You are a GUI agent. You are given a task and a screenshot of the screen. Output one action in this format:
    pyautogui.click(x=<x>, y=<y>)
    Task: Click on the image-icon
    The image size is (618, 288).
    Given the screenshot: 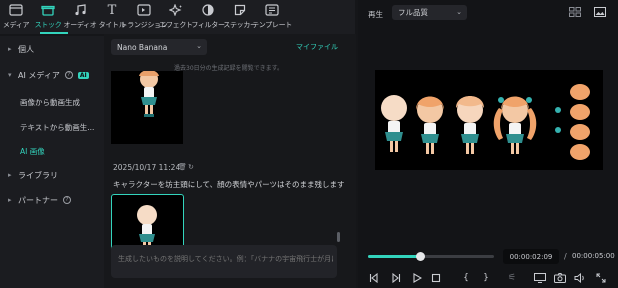 What is the action you would take?
    pyautogui.click(x=600, y=12)
    